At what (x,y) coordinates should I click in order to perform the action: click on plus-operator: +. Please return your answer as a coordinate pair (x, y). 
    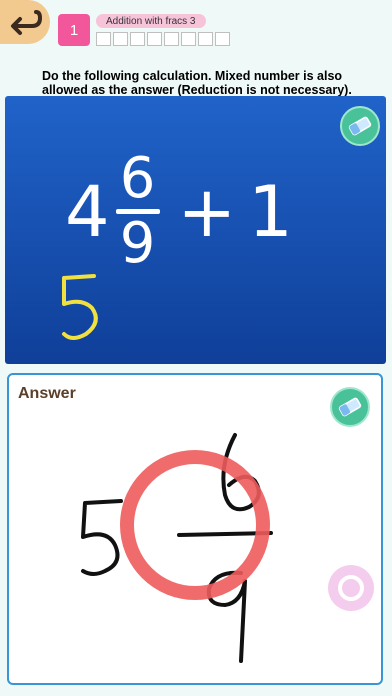
    Looking at the image, I should click on (207, 211).